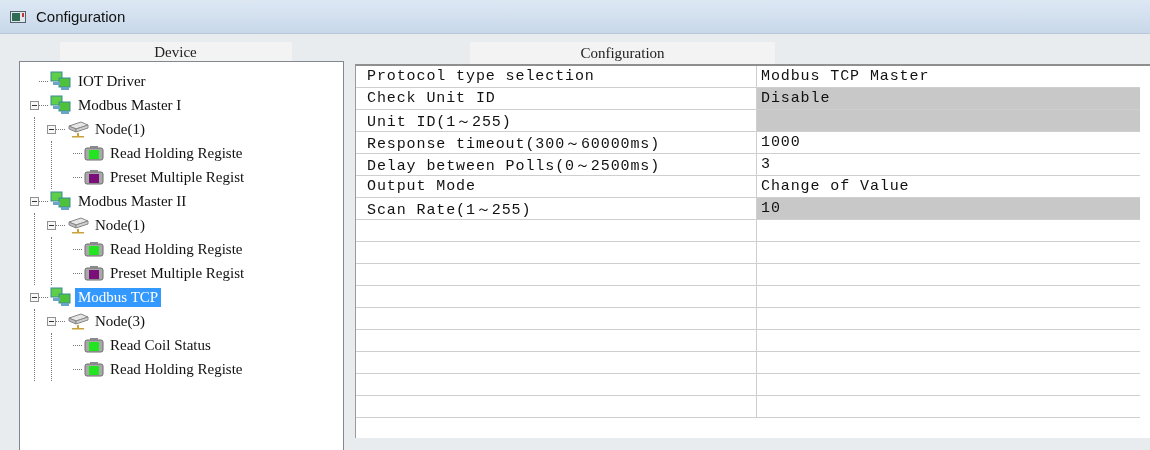 The width and height of the screenshot is (1150, 450). I want to click on property-name: Protocol type selection, so click(556, 77).